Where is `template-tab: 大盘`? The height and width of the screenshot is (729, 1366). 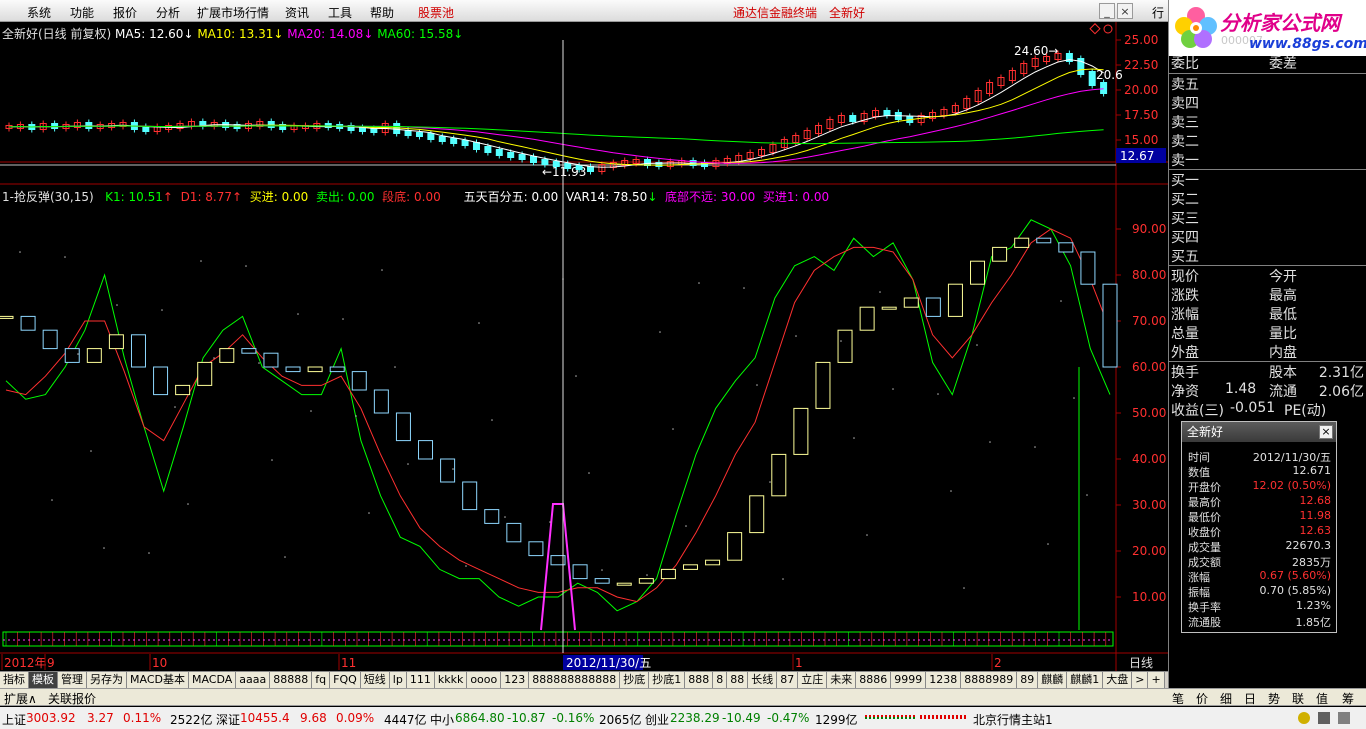 template-tab: 大盘 is located at coordinates (1118, 680).